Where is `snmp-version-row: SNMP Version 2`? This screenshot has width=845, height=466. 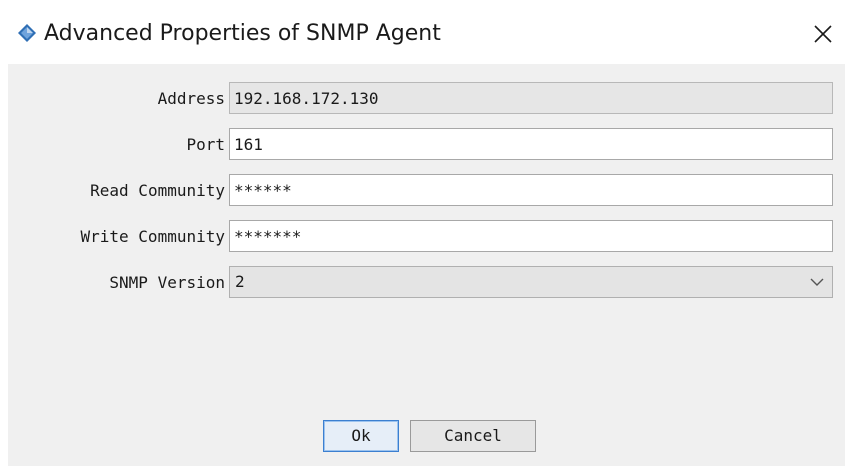
snmp-version-row: SNMP Version 2 is located at coordinates (426, 283).